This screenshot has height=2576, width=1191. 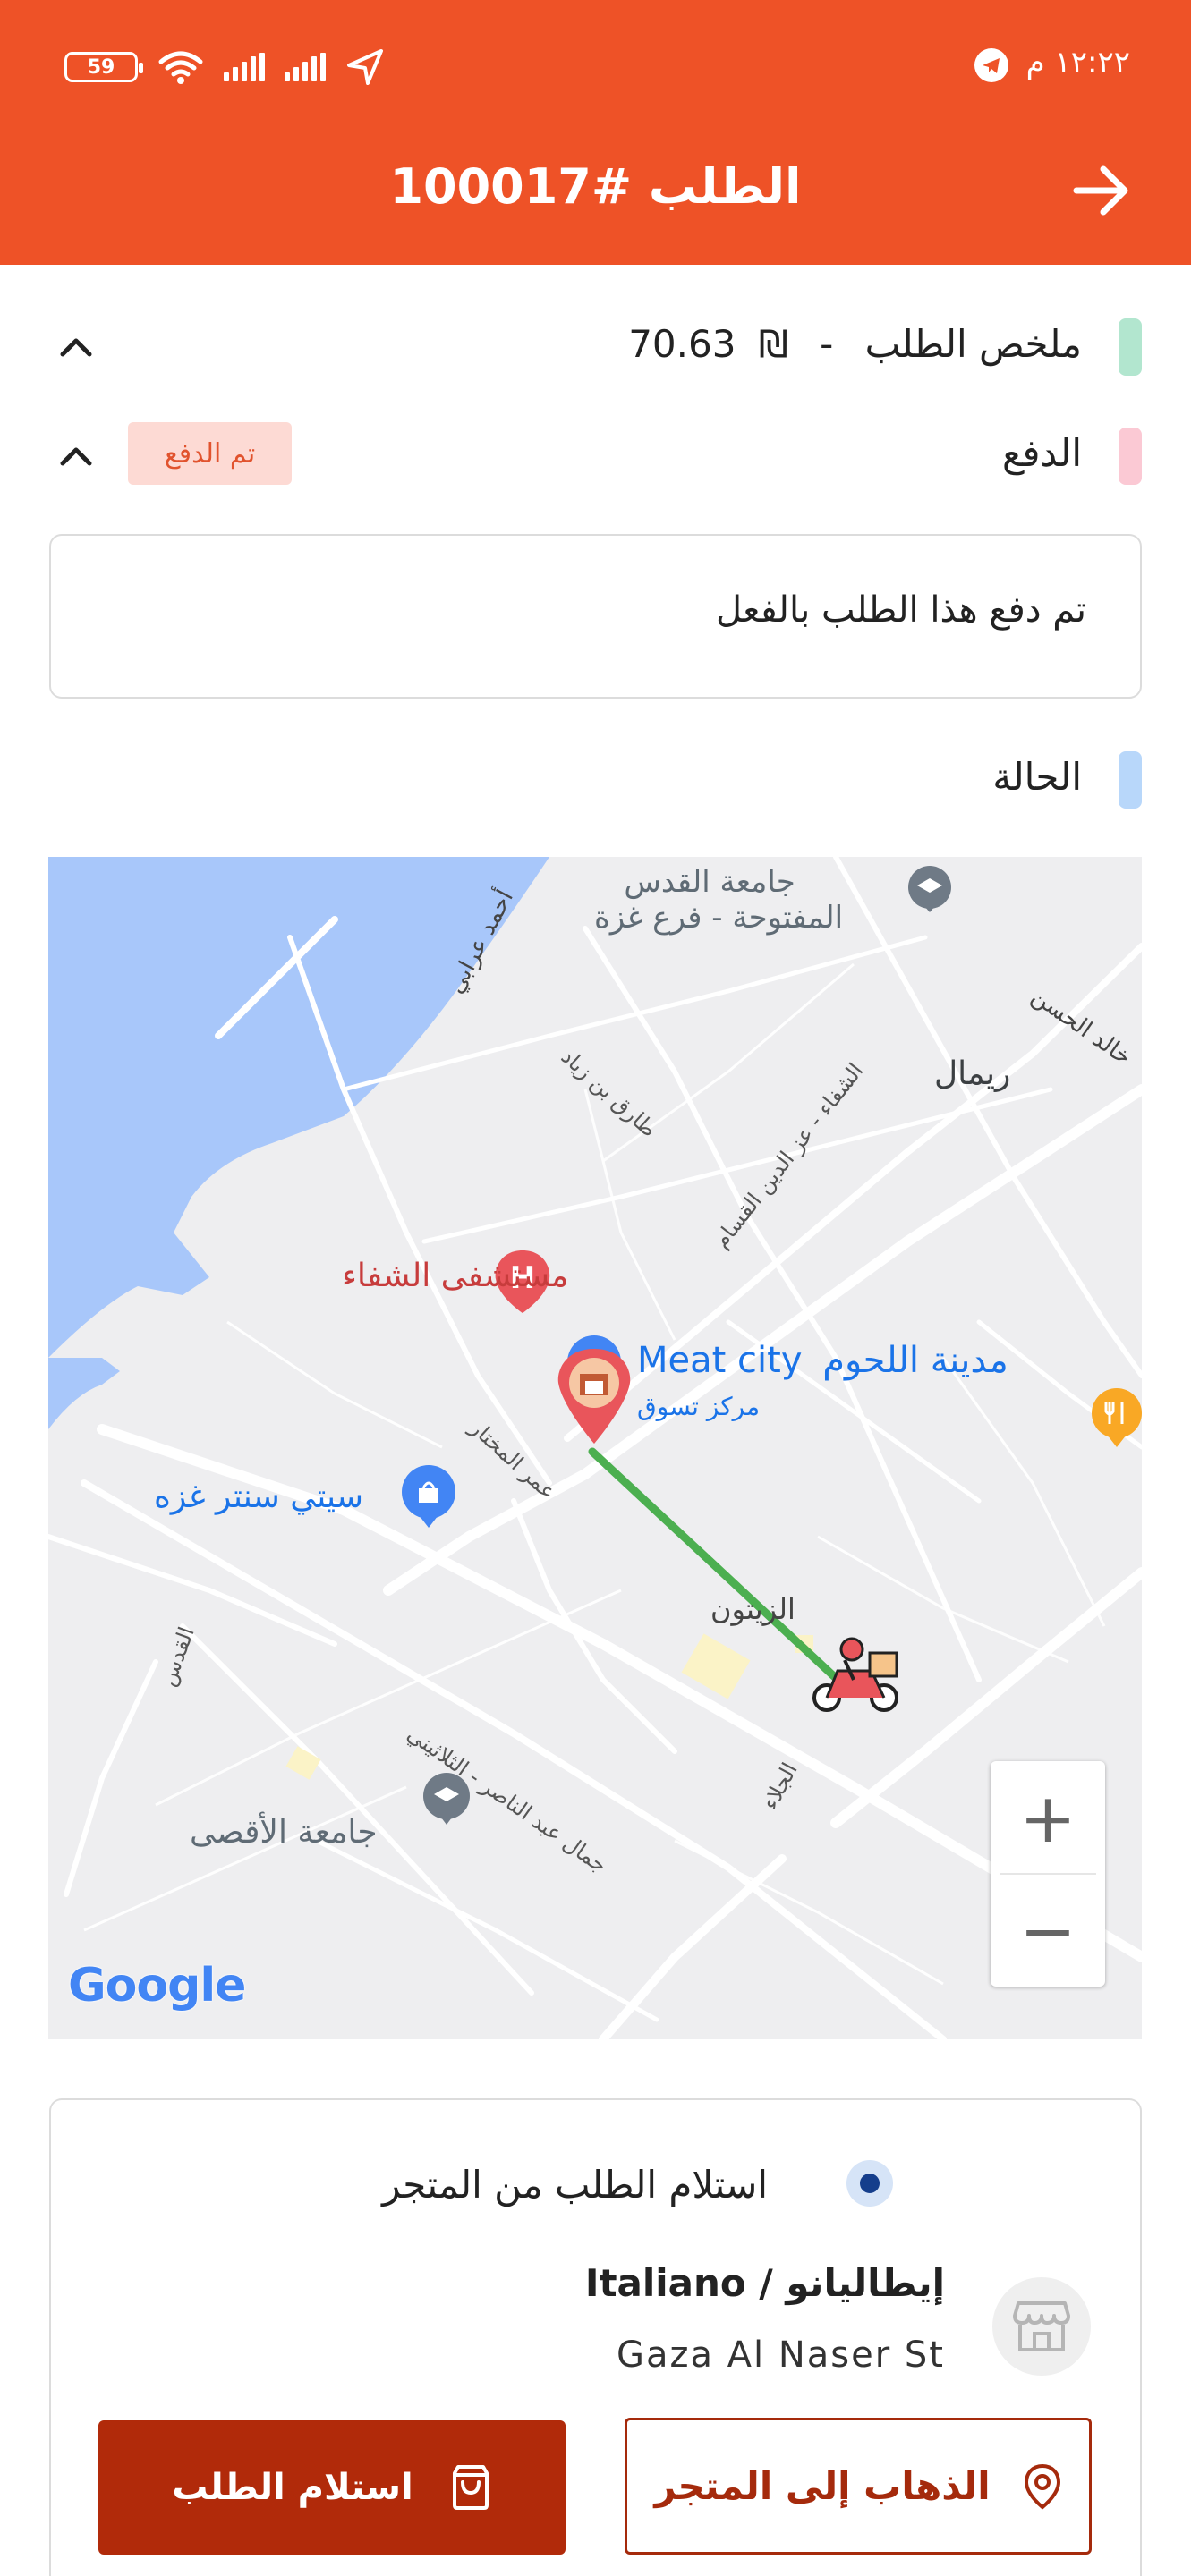 What do you see at coordinates (752, 1609) in the screenshot?
I see `map-label-zaitoun: الزيتون` at bounding box center [752, 1609].